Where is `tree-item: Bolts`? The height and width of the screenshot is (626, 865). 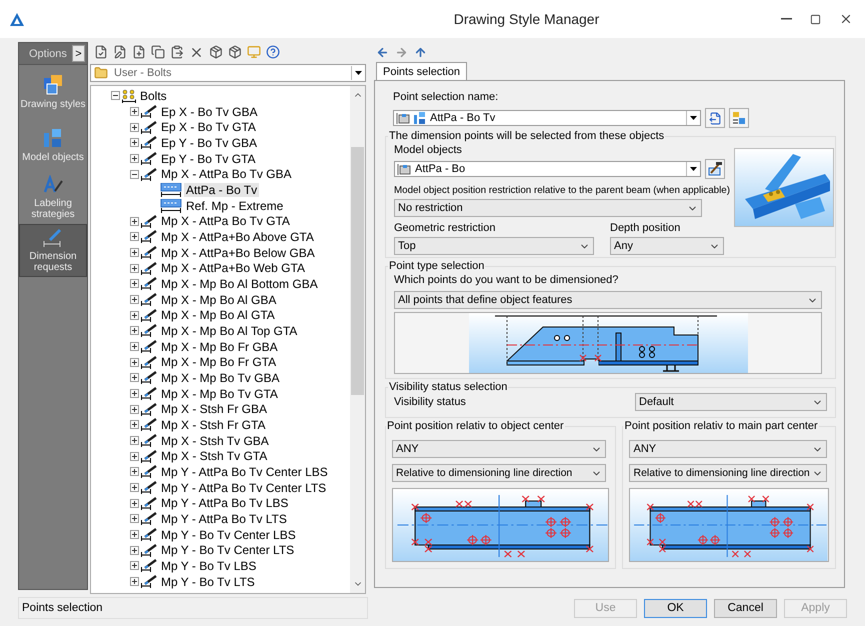
tree-item: Bolts is located at coordinates (153, 95).